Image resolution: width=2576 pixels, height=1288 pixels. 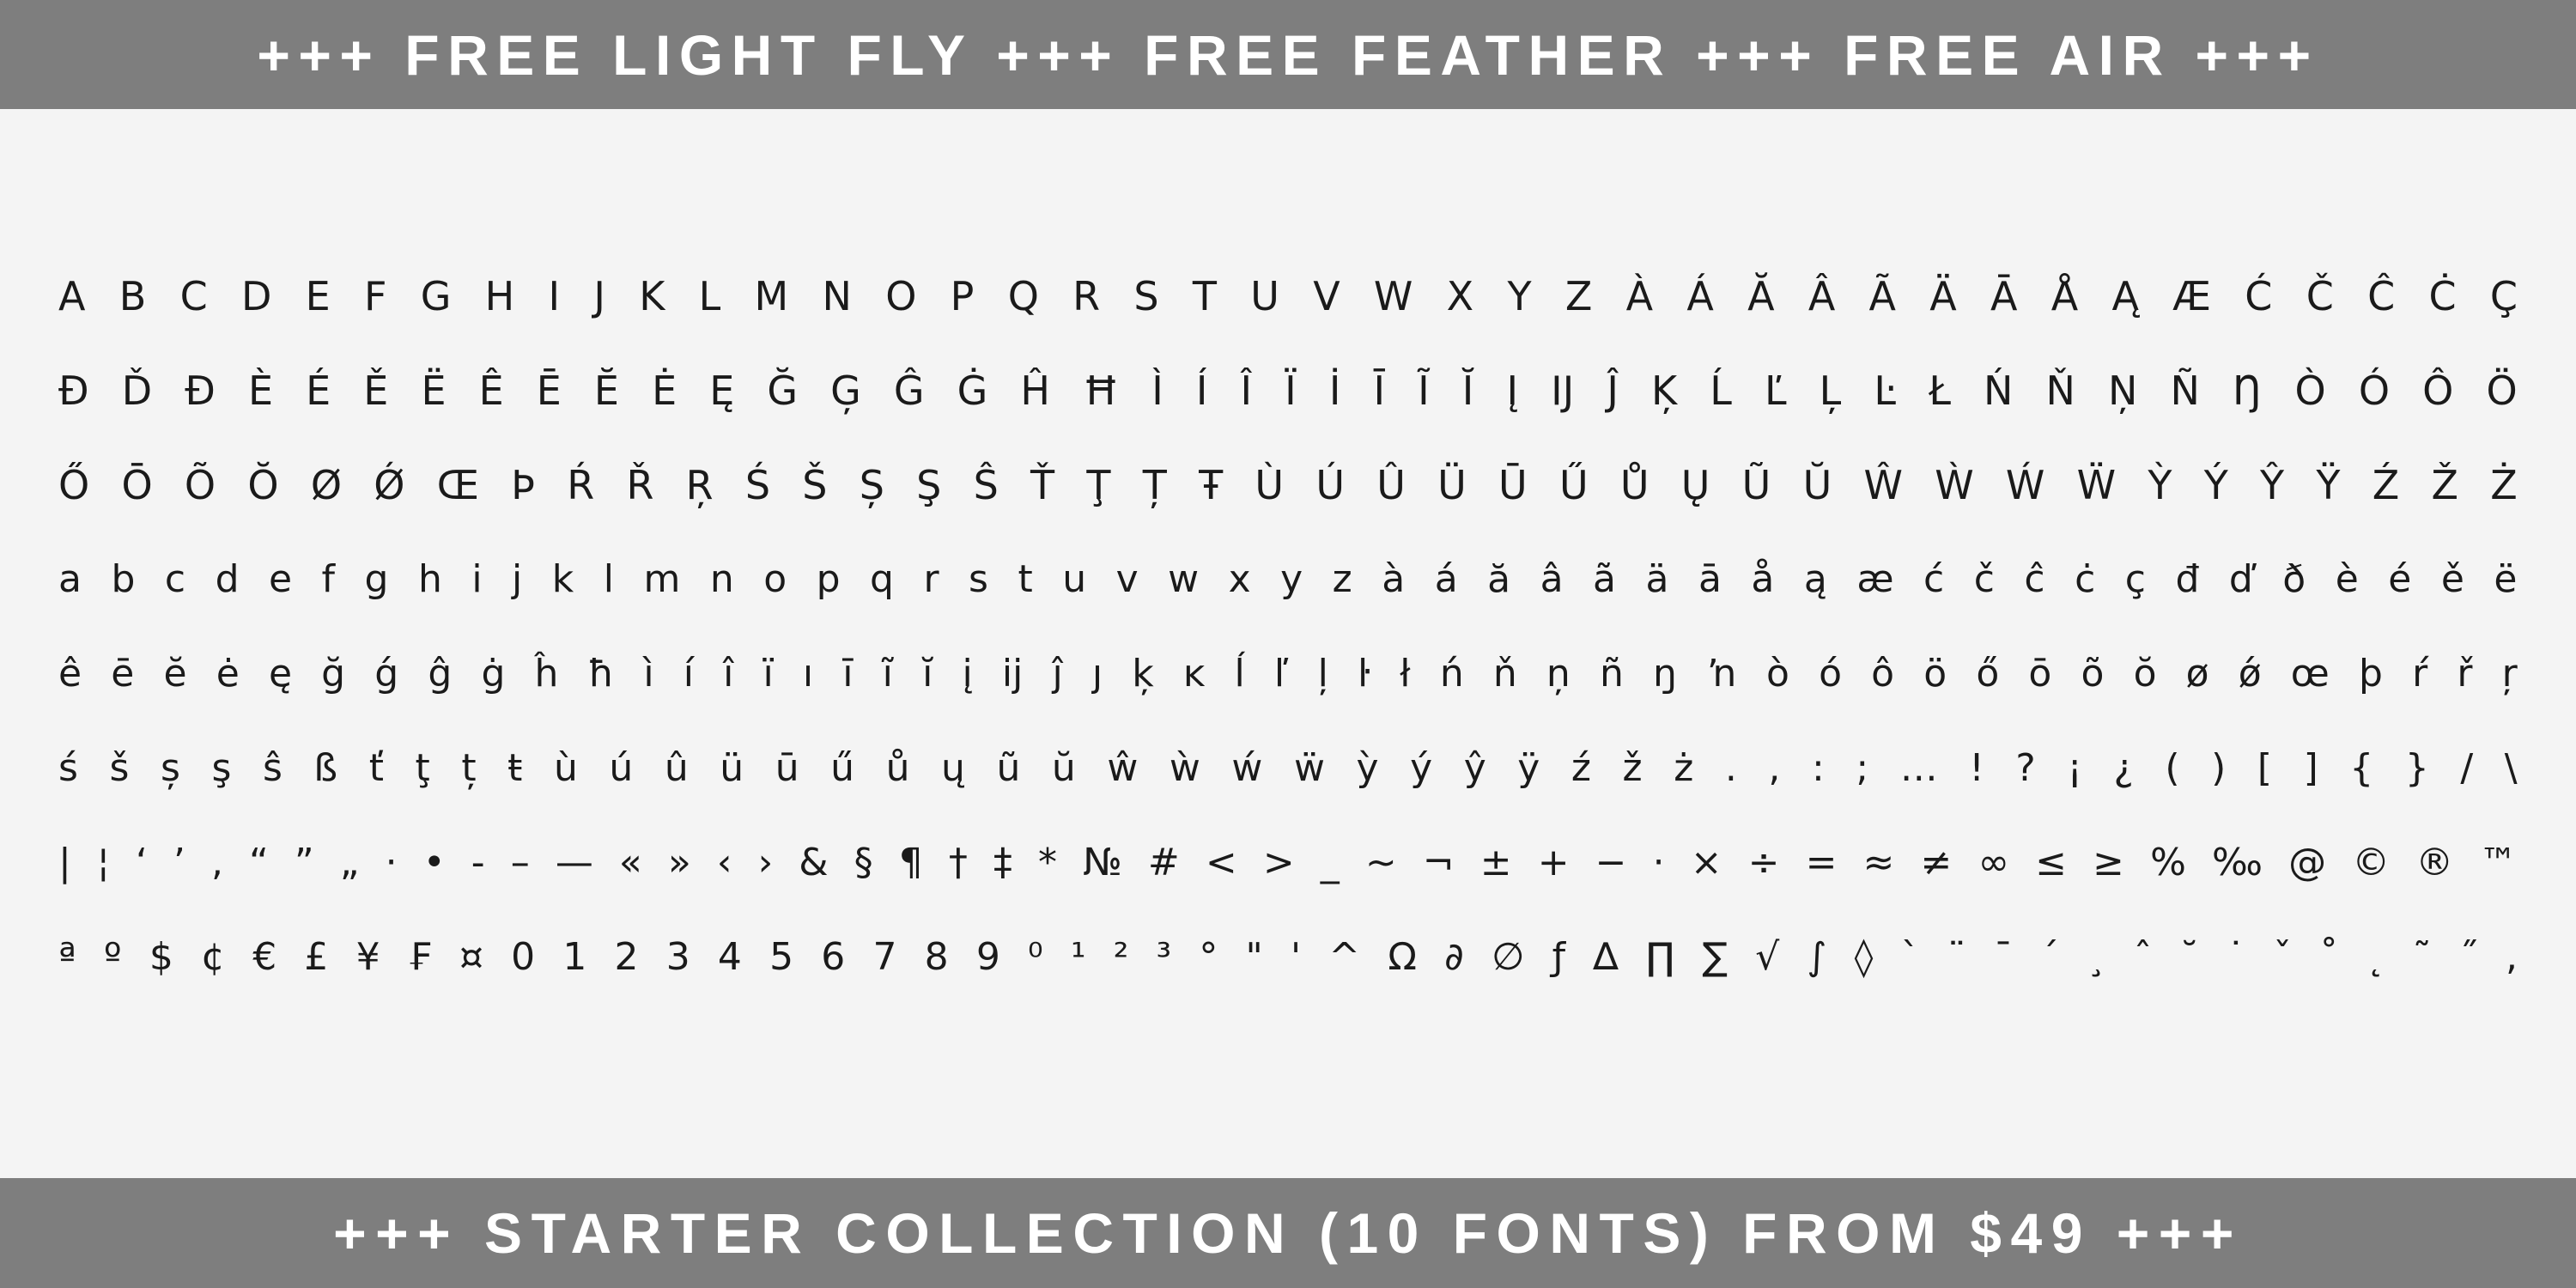 What do you see at coordinates (1776, 391) in the screenshot?
I see `glyph: Ľ` at bounding box center [1776, 391].